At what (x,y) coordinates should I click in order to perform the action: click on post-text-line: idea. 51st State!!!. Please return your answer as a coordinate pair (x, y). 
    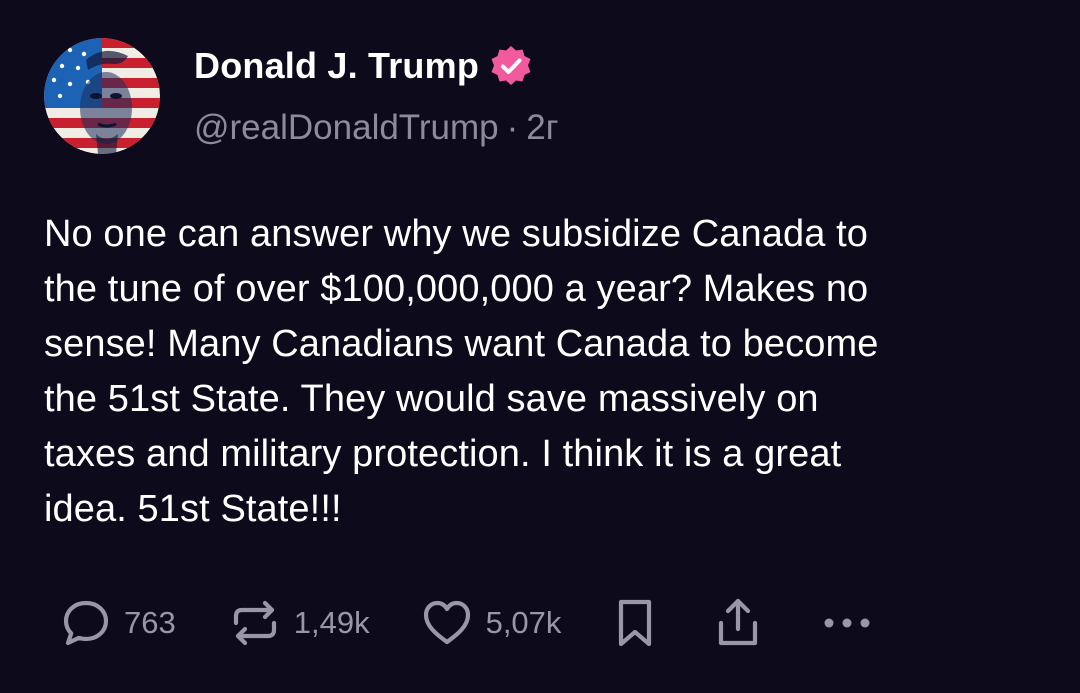
    Looking at the image, I should click on (193, 509).